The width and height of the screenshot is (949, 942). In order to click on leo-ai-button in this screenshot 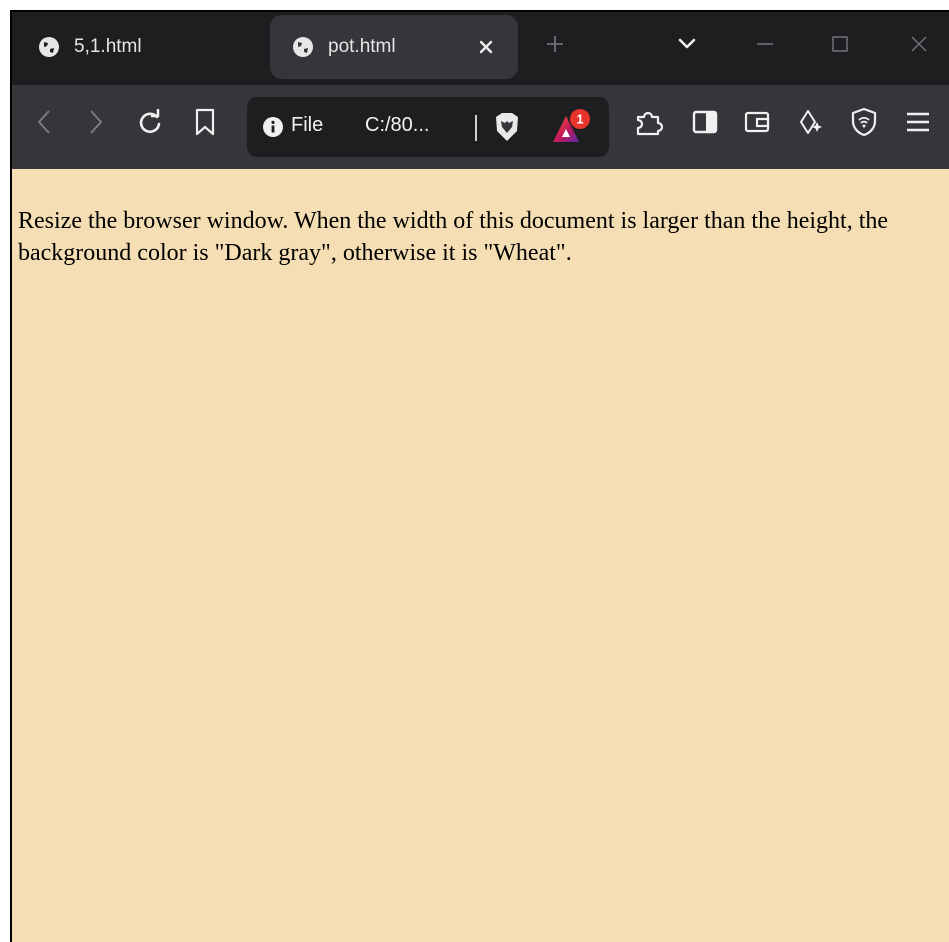, I will do `click(810, 124)`.